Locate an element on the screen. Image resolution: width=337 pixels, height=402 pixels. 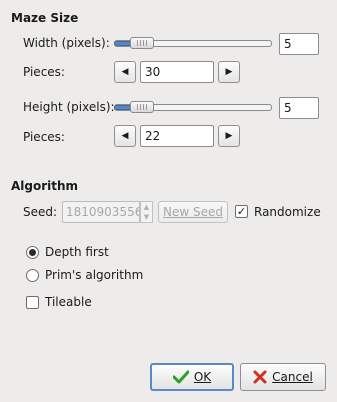
new-seed-button: New Seed is located at coordinates (193, 212).